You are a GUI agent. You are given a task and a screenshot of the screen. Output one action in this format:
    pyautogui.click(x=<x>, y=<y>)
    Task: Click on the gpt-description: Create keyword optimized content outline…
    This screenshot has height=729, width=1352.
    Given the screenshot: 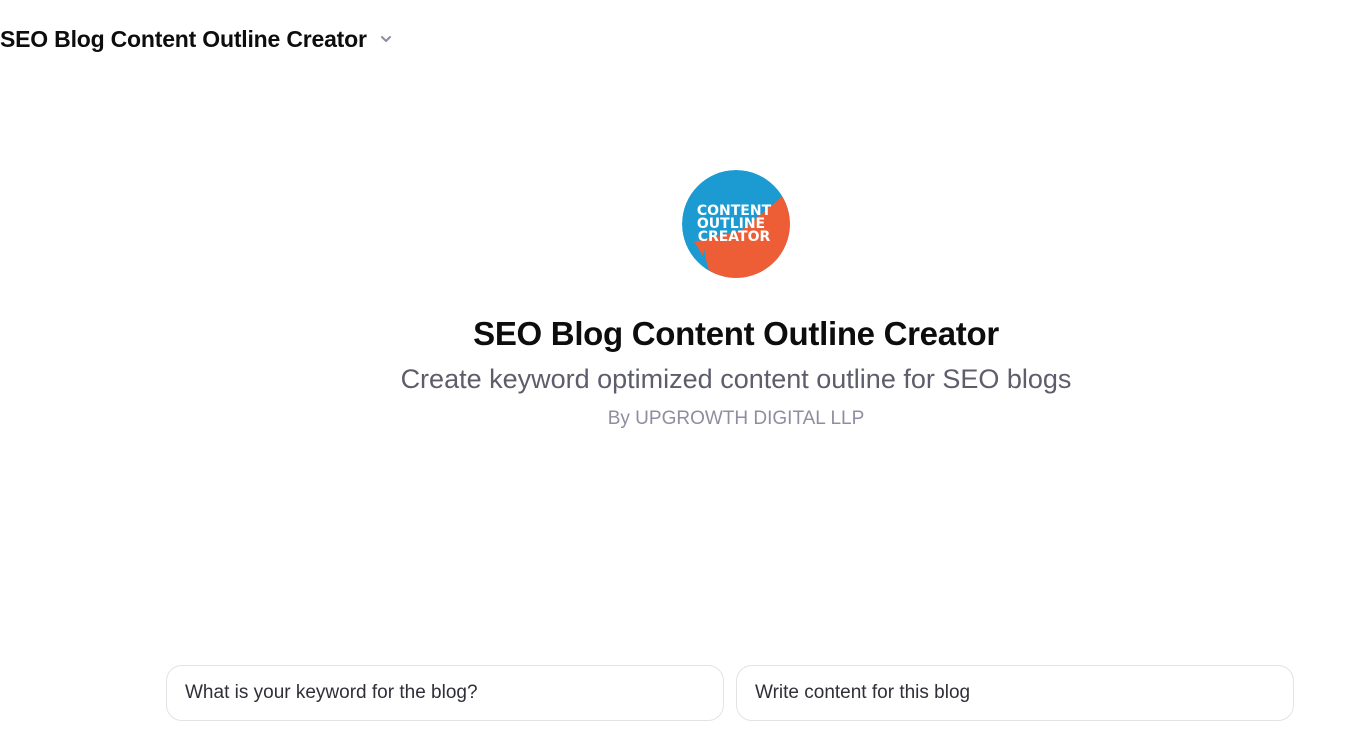 What is the action you would take?
    pyautogui.click(x=736, y=379)
    